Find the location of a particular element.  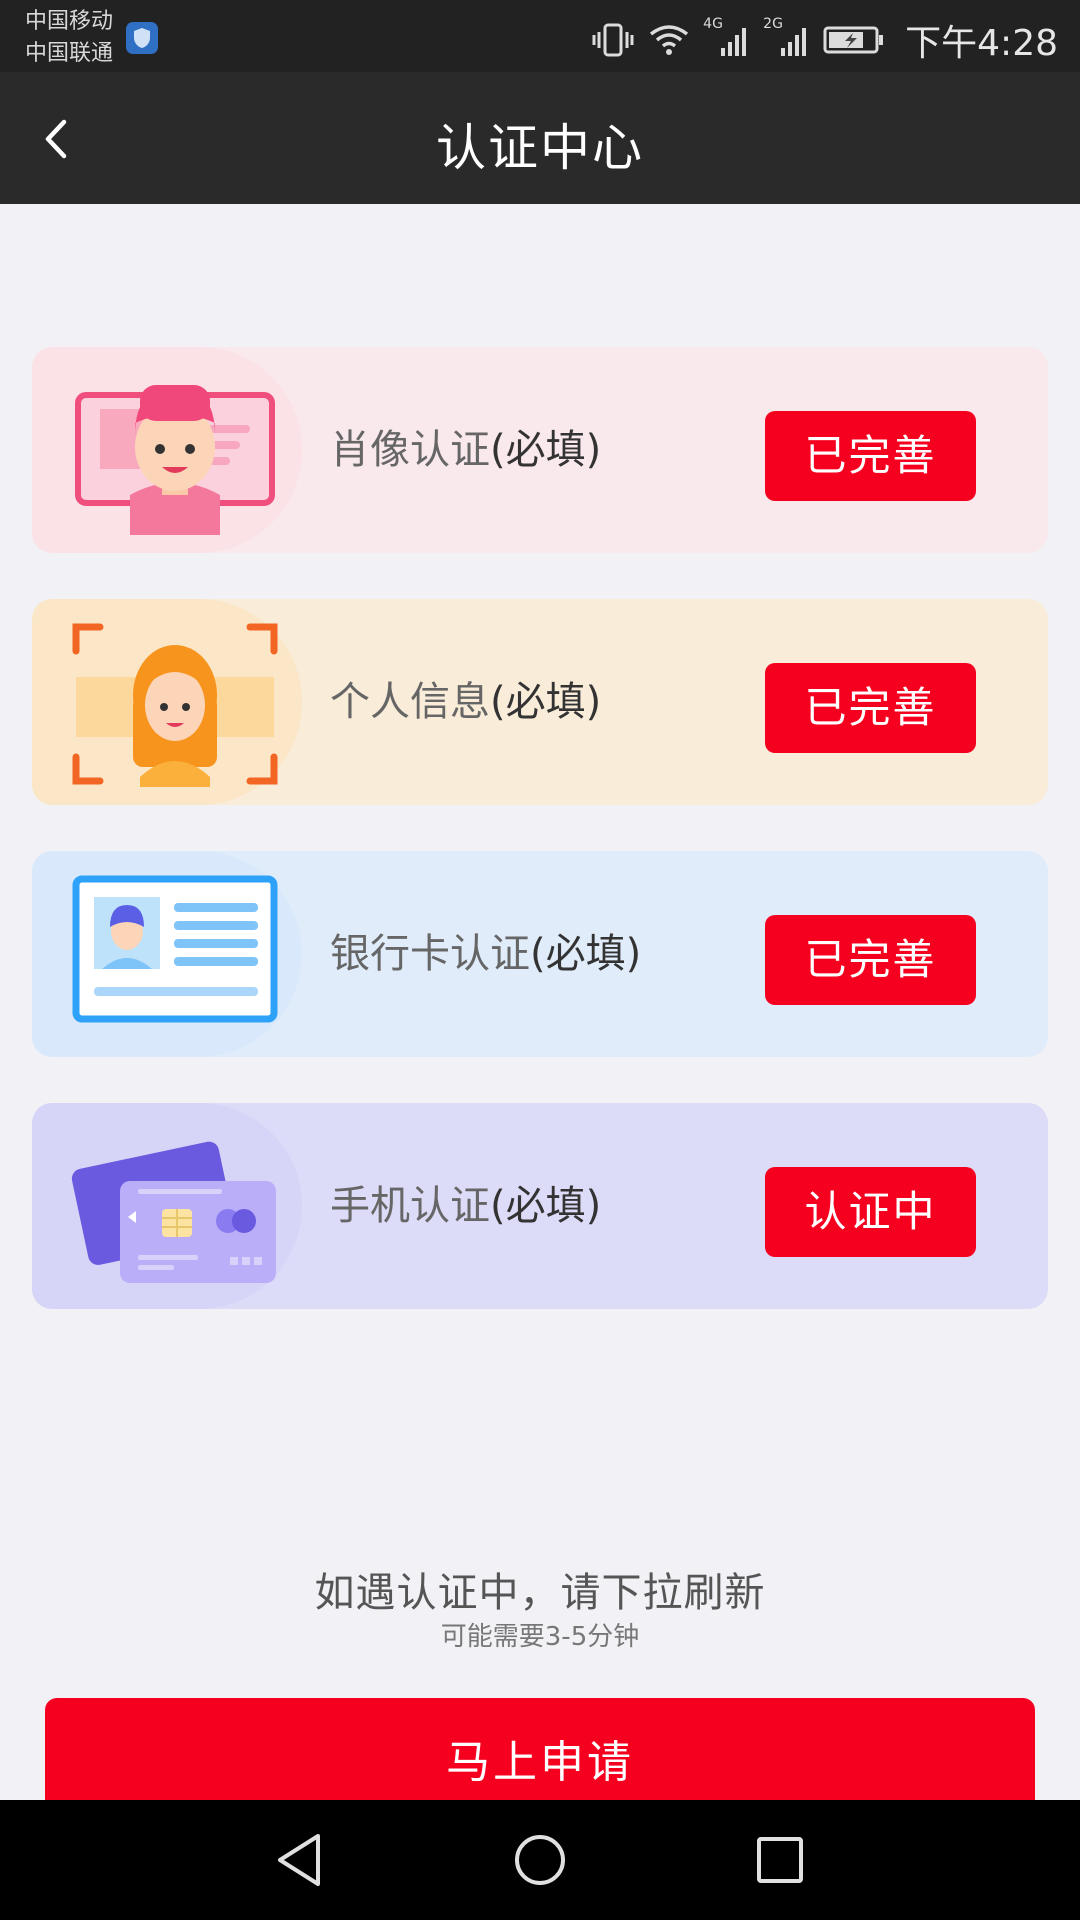

portrait-icon is located at coordinates (175, 460).